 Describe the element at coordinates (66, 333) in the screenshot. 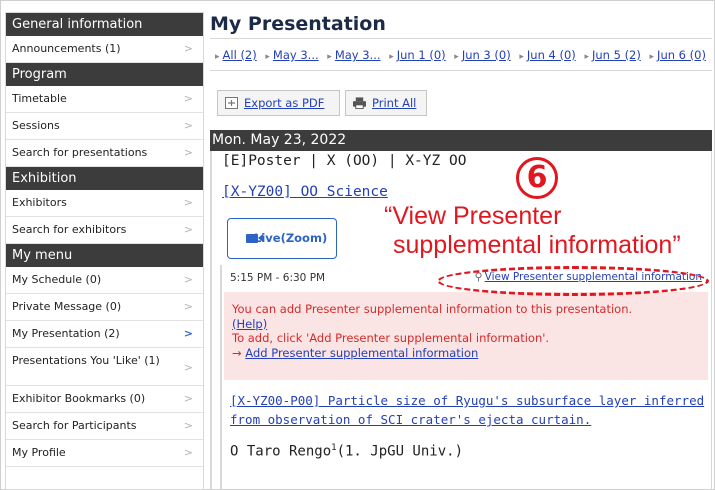

I see `sidebar-item-label: My Presentation (2)` at that location.